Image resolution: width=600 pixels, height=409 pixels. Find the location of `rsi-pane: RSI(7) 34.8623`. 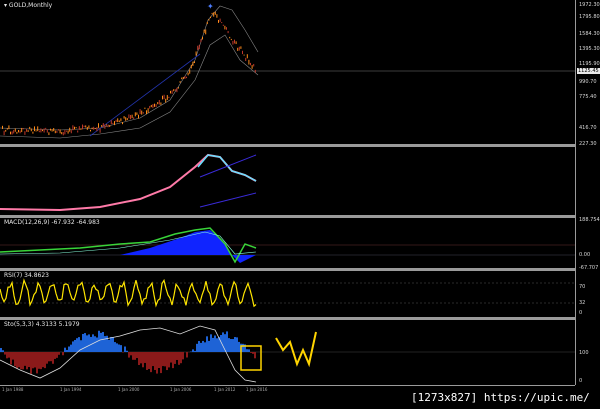

rsi-pane: RSI(7) 34.8623 is located at coordinates (287, 294).